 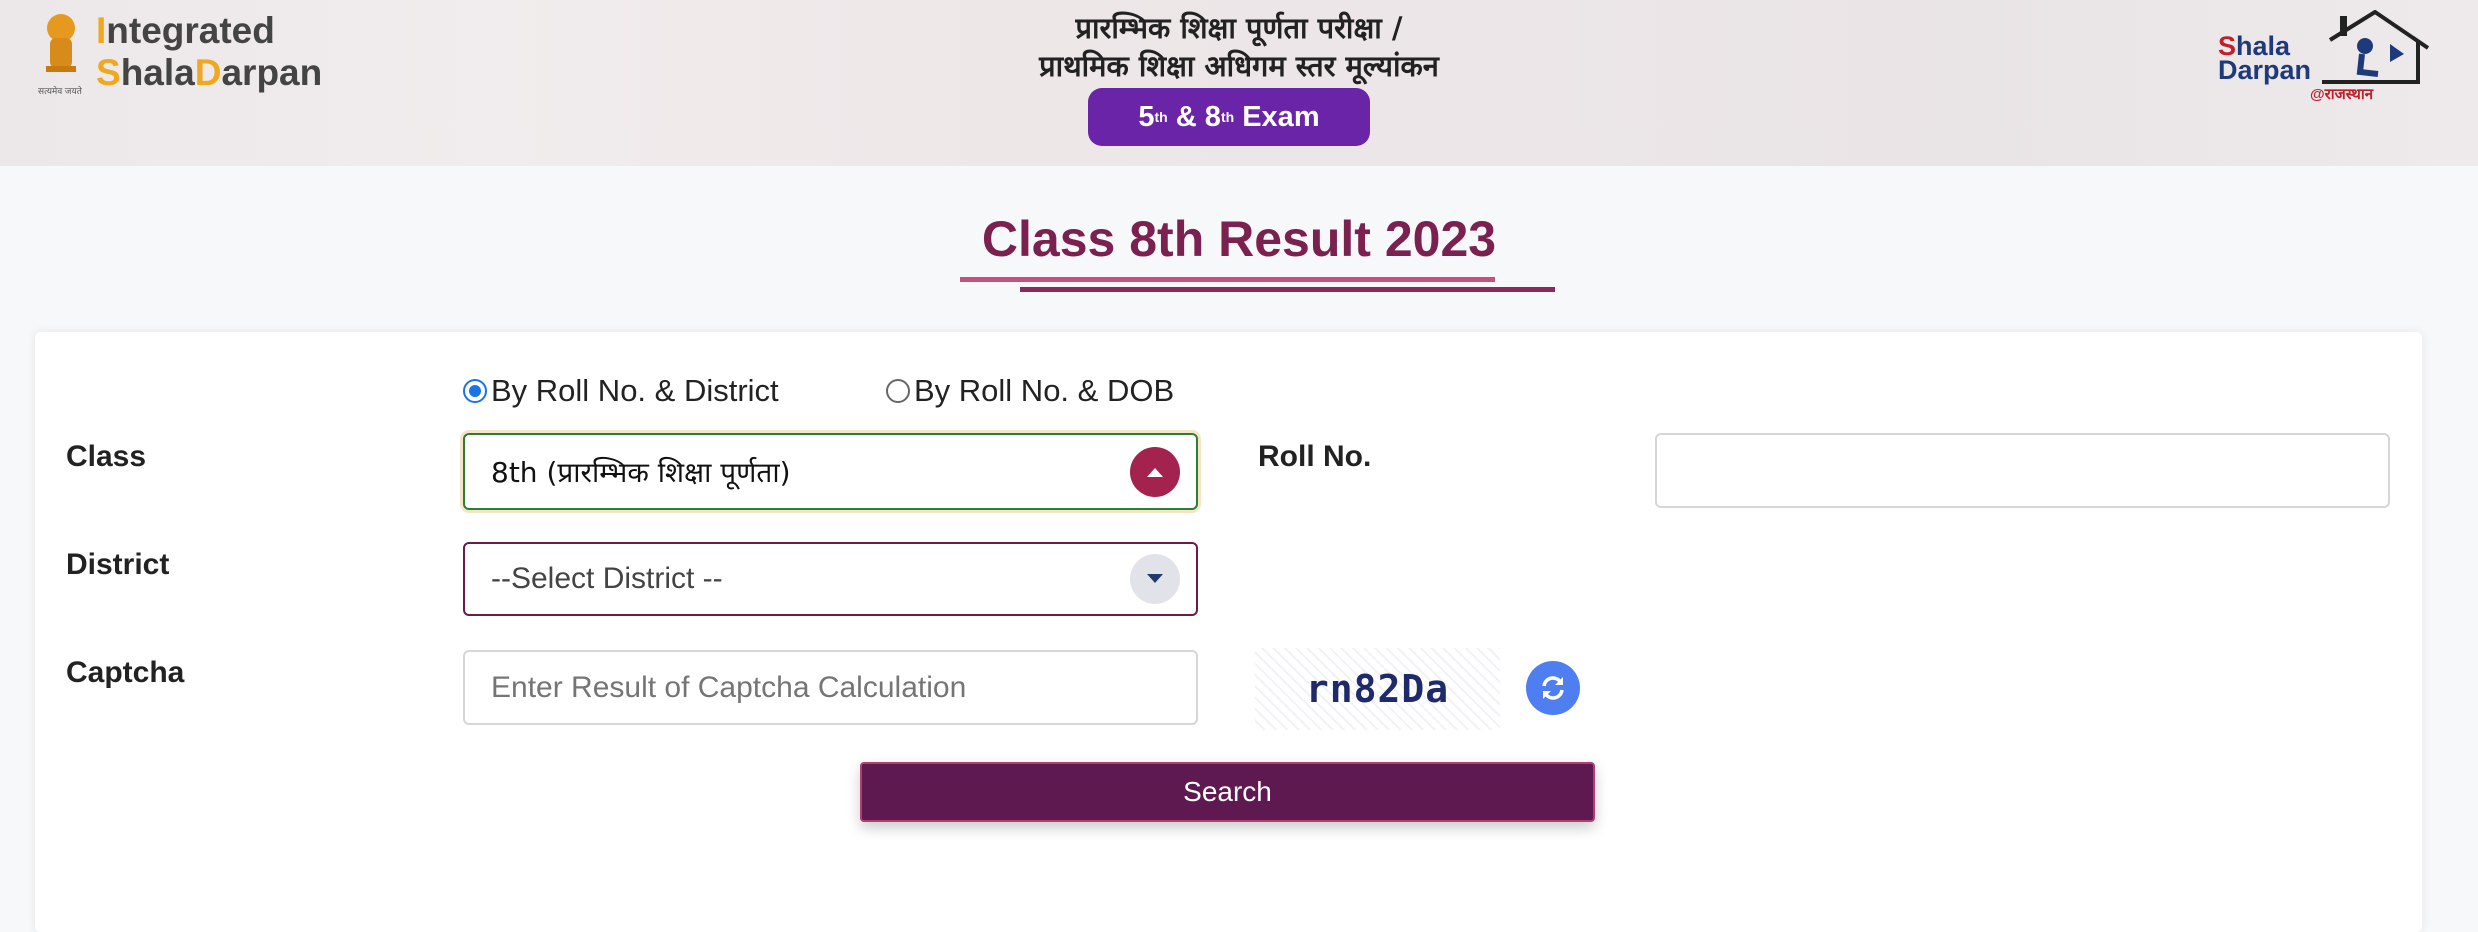 I want to click on title-underline-secondary, so click(x=1287, y=289).